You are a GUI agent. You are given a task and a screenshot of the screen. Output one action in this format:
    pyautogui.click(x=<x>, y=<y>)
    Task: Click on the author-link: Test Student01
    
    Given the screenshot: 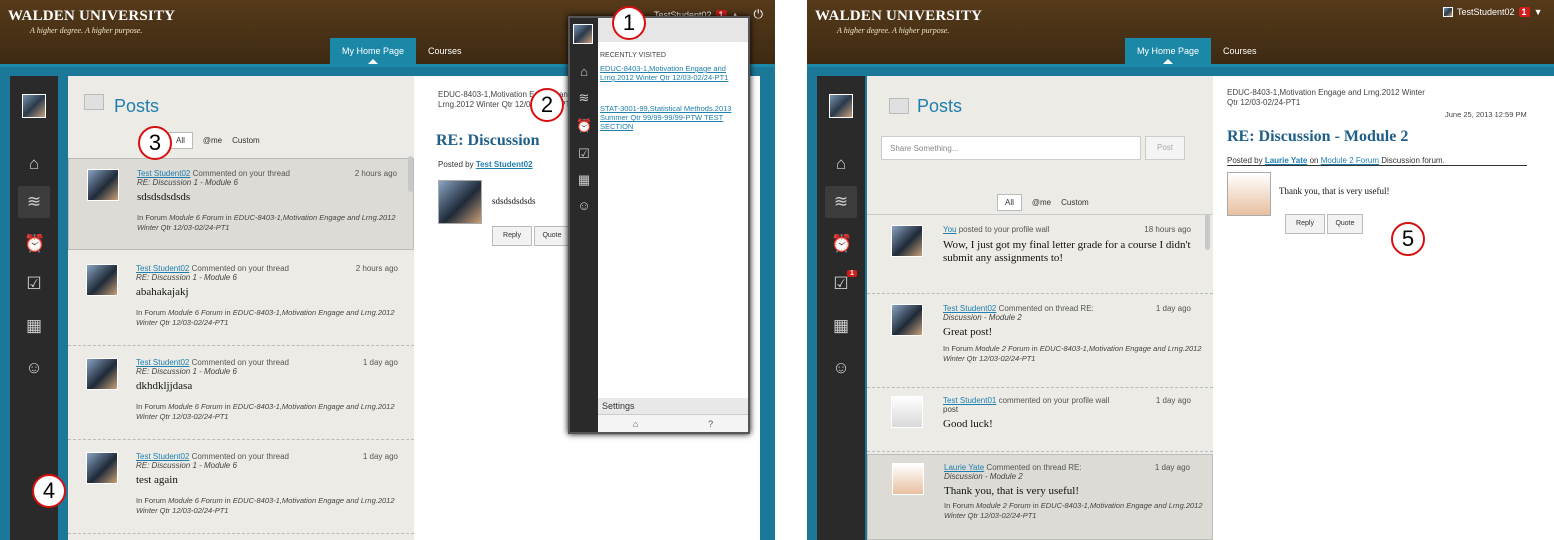 What is the action you would take?
    pyautogui.click(x=969, y=400)
    